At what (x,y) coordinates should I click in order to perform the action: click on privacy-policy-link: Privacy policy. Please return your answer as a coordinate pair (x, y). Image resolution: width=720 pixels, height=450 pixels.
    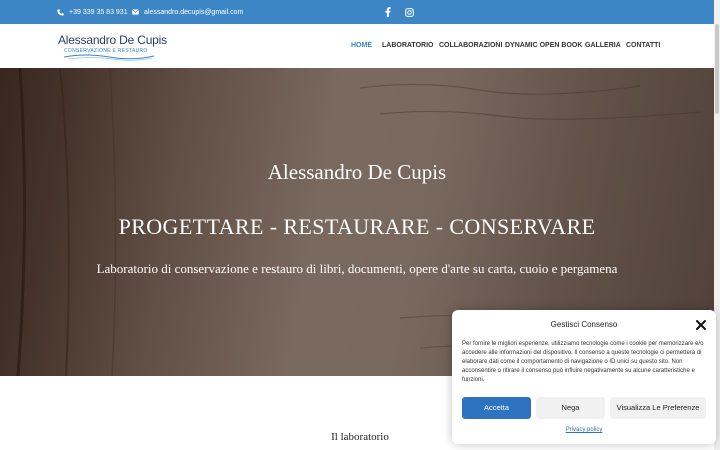
    Looking at the image, I should click on (584, 430).